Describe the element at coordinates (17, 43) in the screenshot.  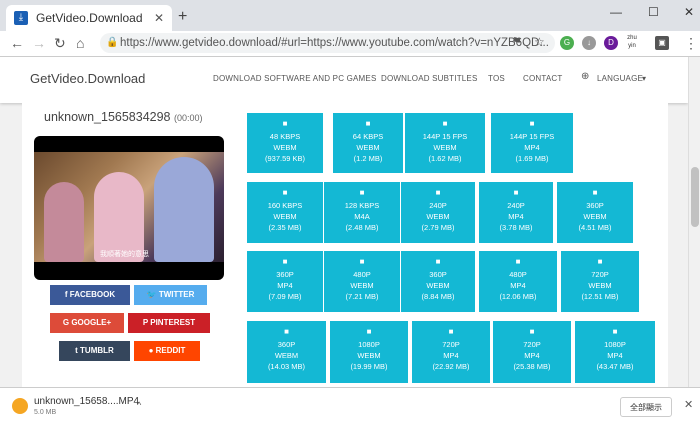
I see `back-icon: ←` at that location.